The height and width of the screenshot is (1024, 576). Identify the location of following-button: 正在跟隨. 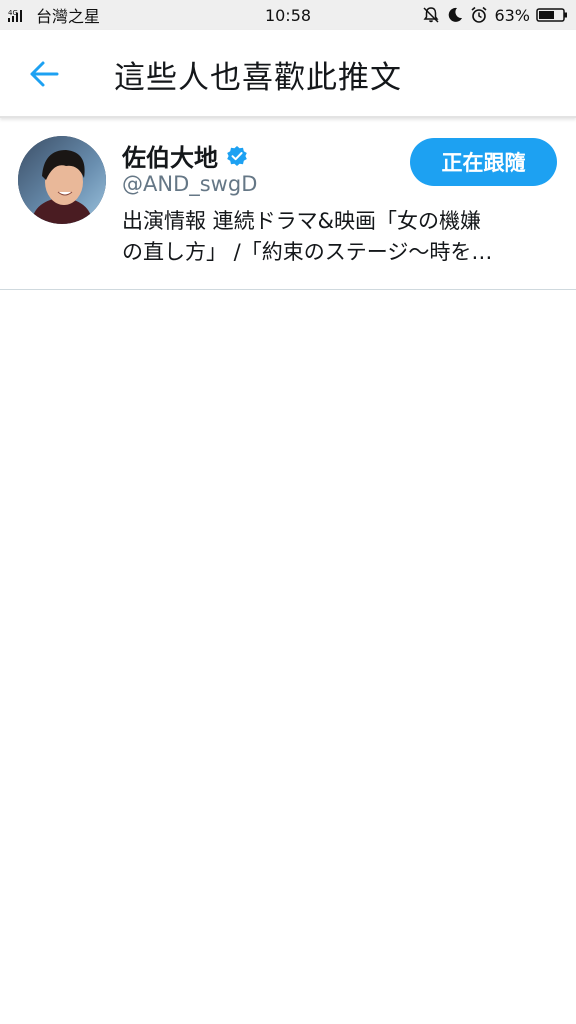
(483, 162).